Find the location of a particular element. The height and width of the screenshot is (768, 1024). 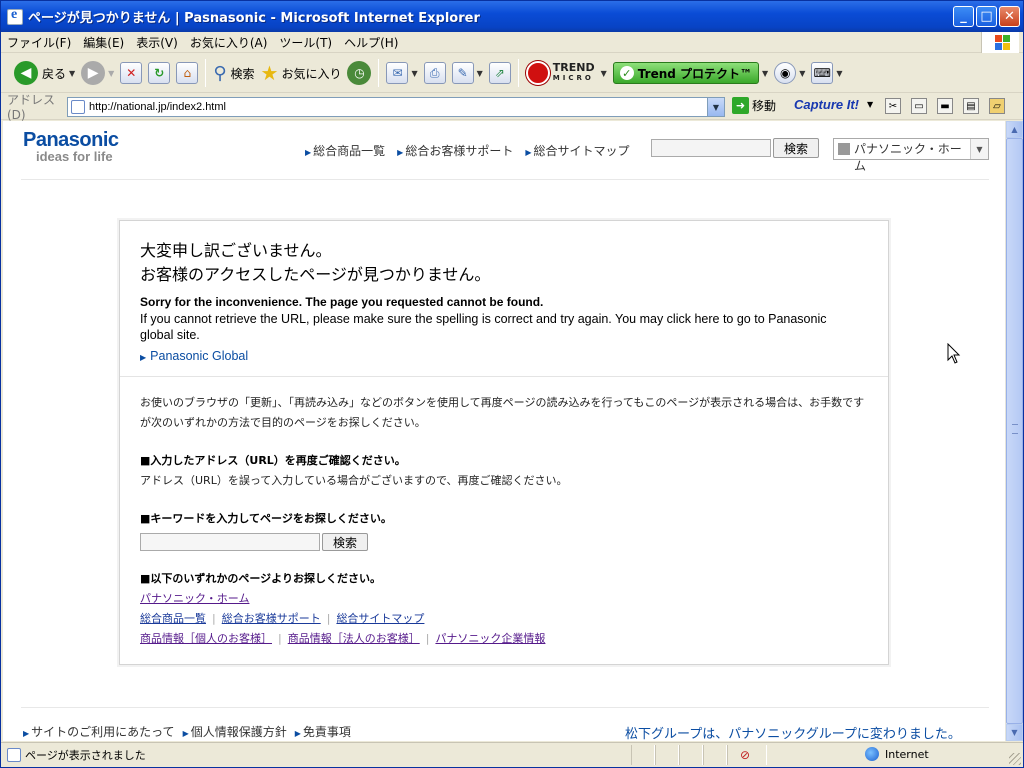

vertical-scrollbar: ▲ ▼ is located at coordinates (1014, 431).